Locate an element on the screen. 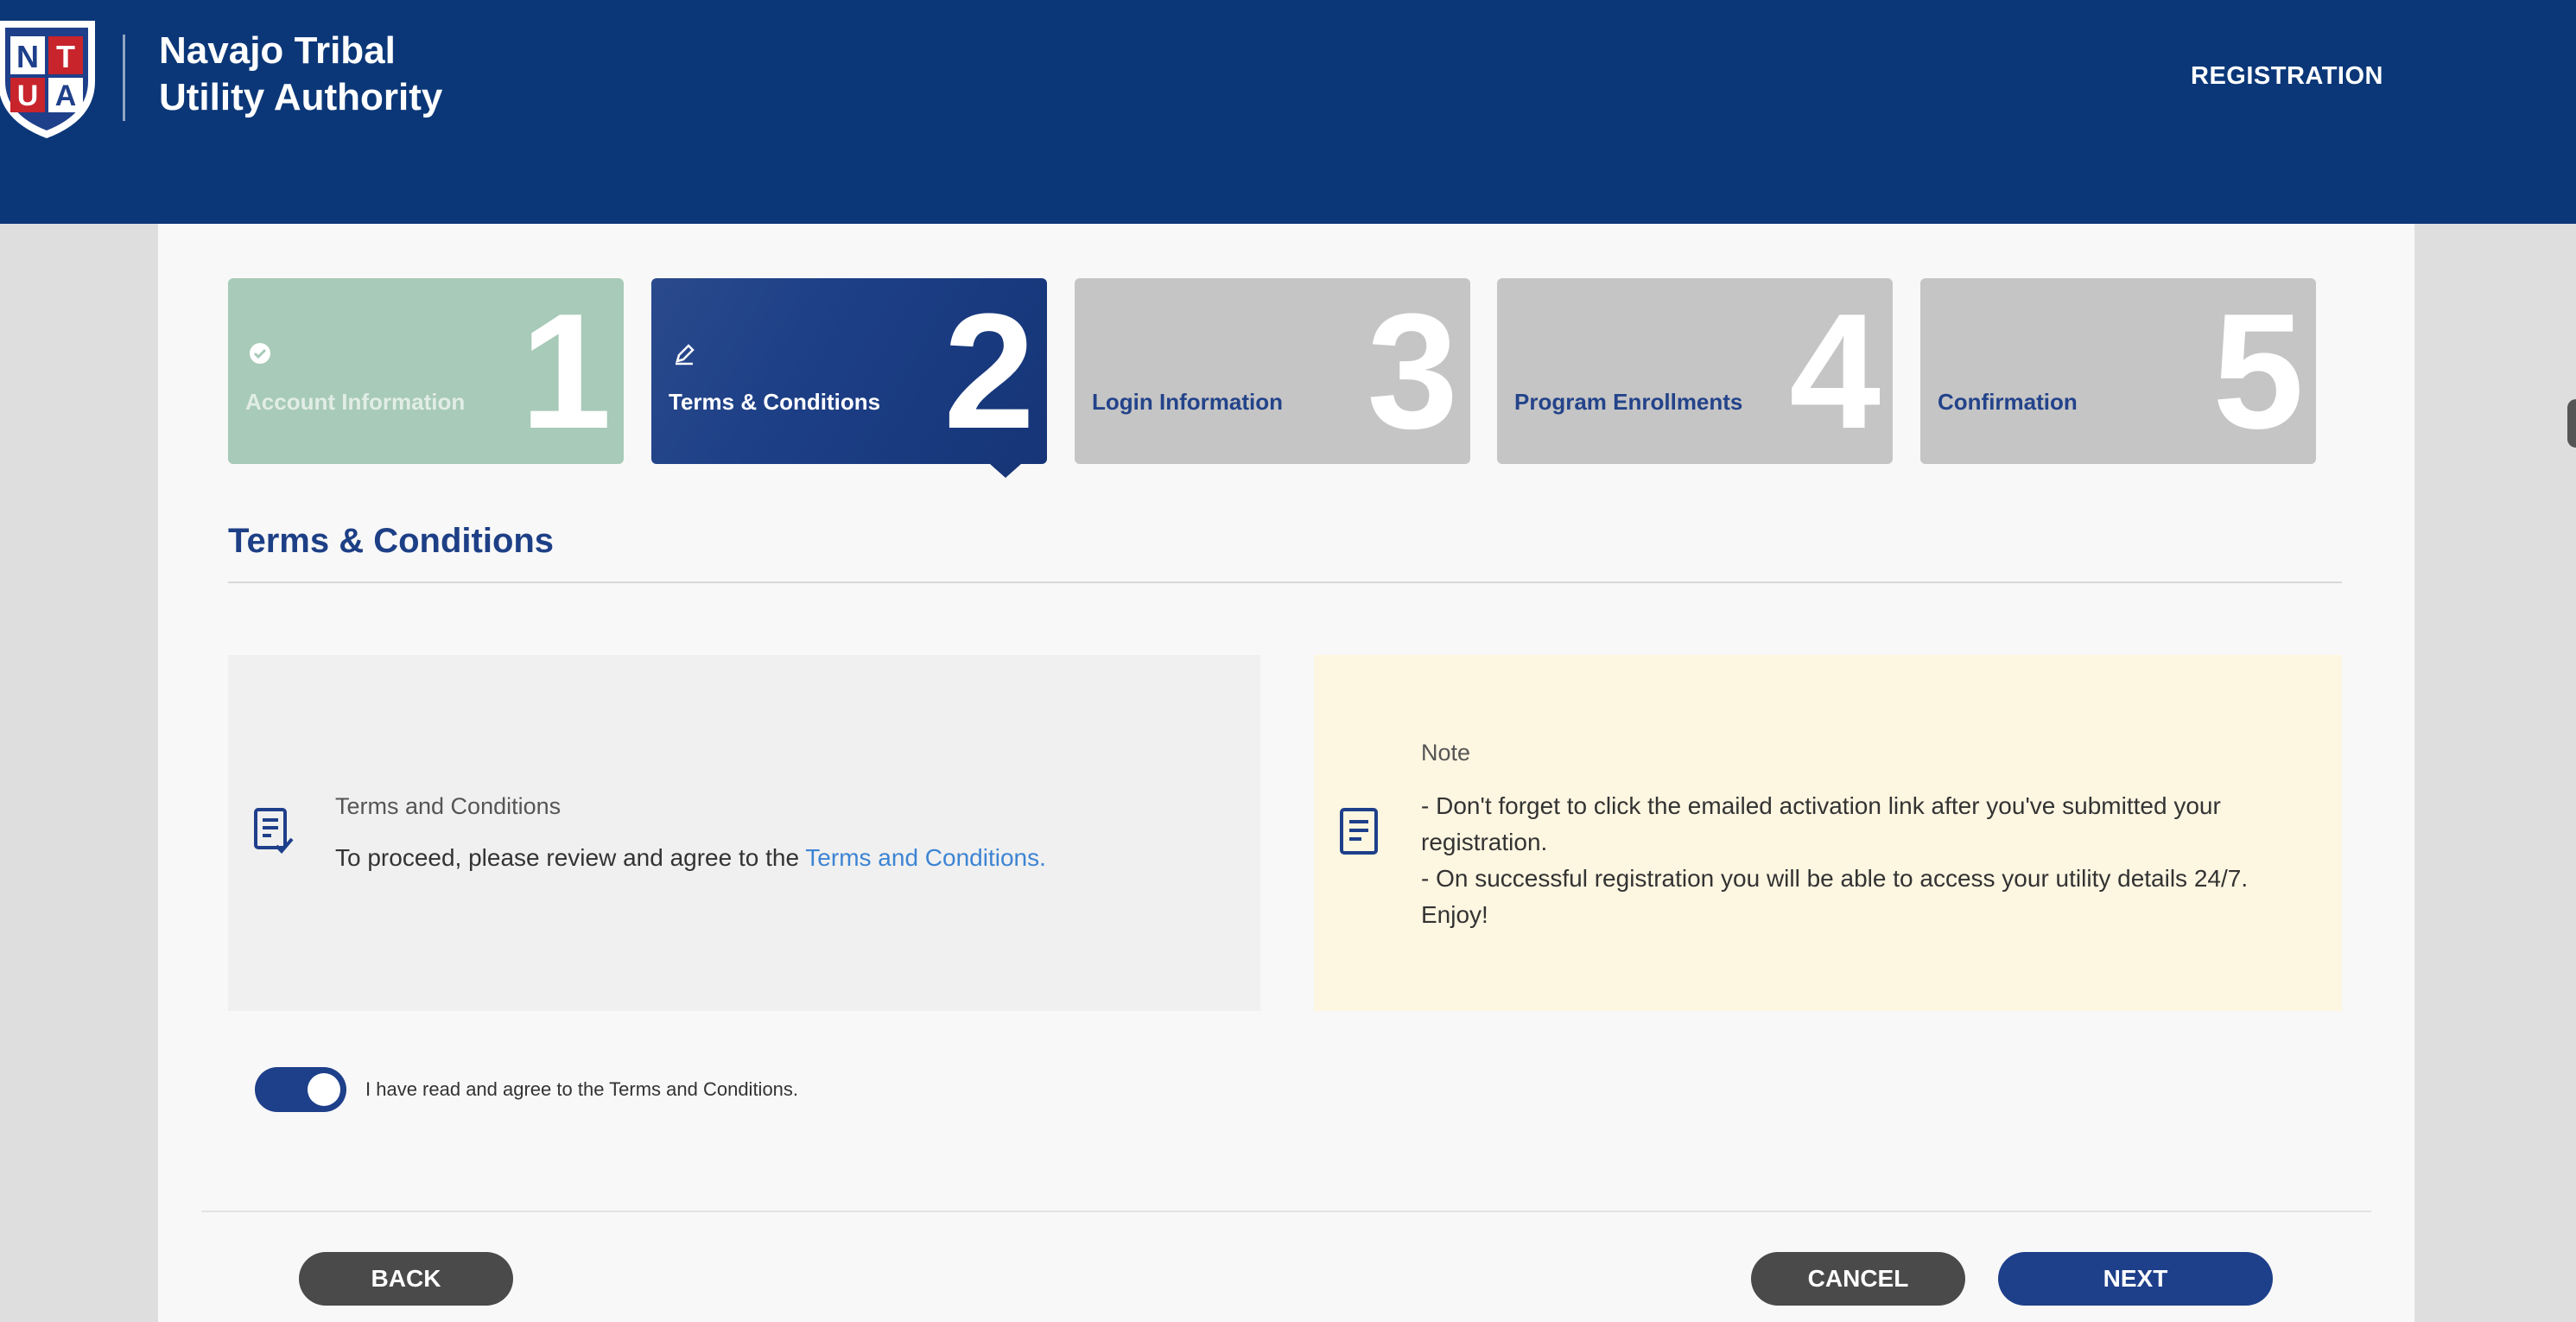  next-button: NEXT is located at coordinates (2135, 1279).